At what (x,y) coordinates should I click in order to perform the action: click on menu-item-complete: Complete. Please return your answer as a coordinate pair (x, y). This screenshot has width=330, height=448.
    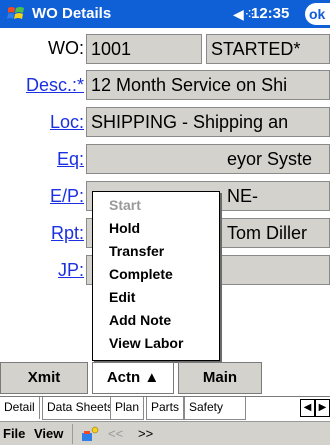
    Looking at the image, I should click on (141, 274).